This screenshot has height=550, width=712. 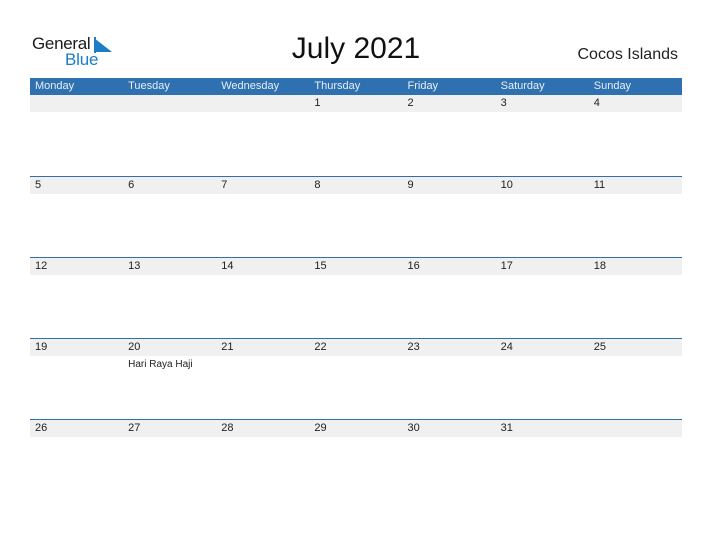 I want to click on day-cell: 20 Hari Raya Haji, so click(x=169, y=354).